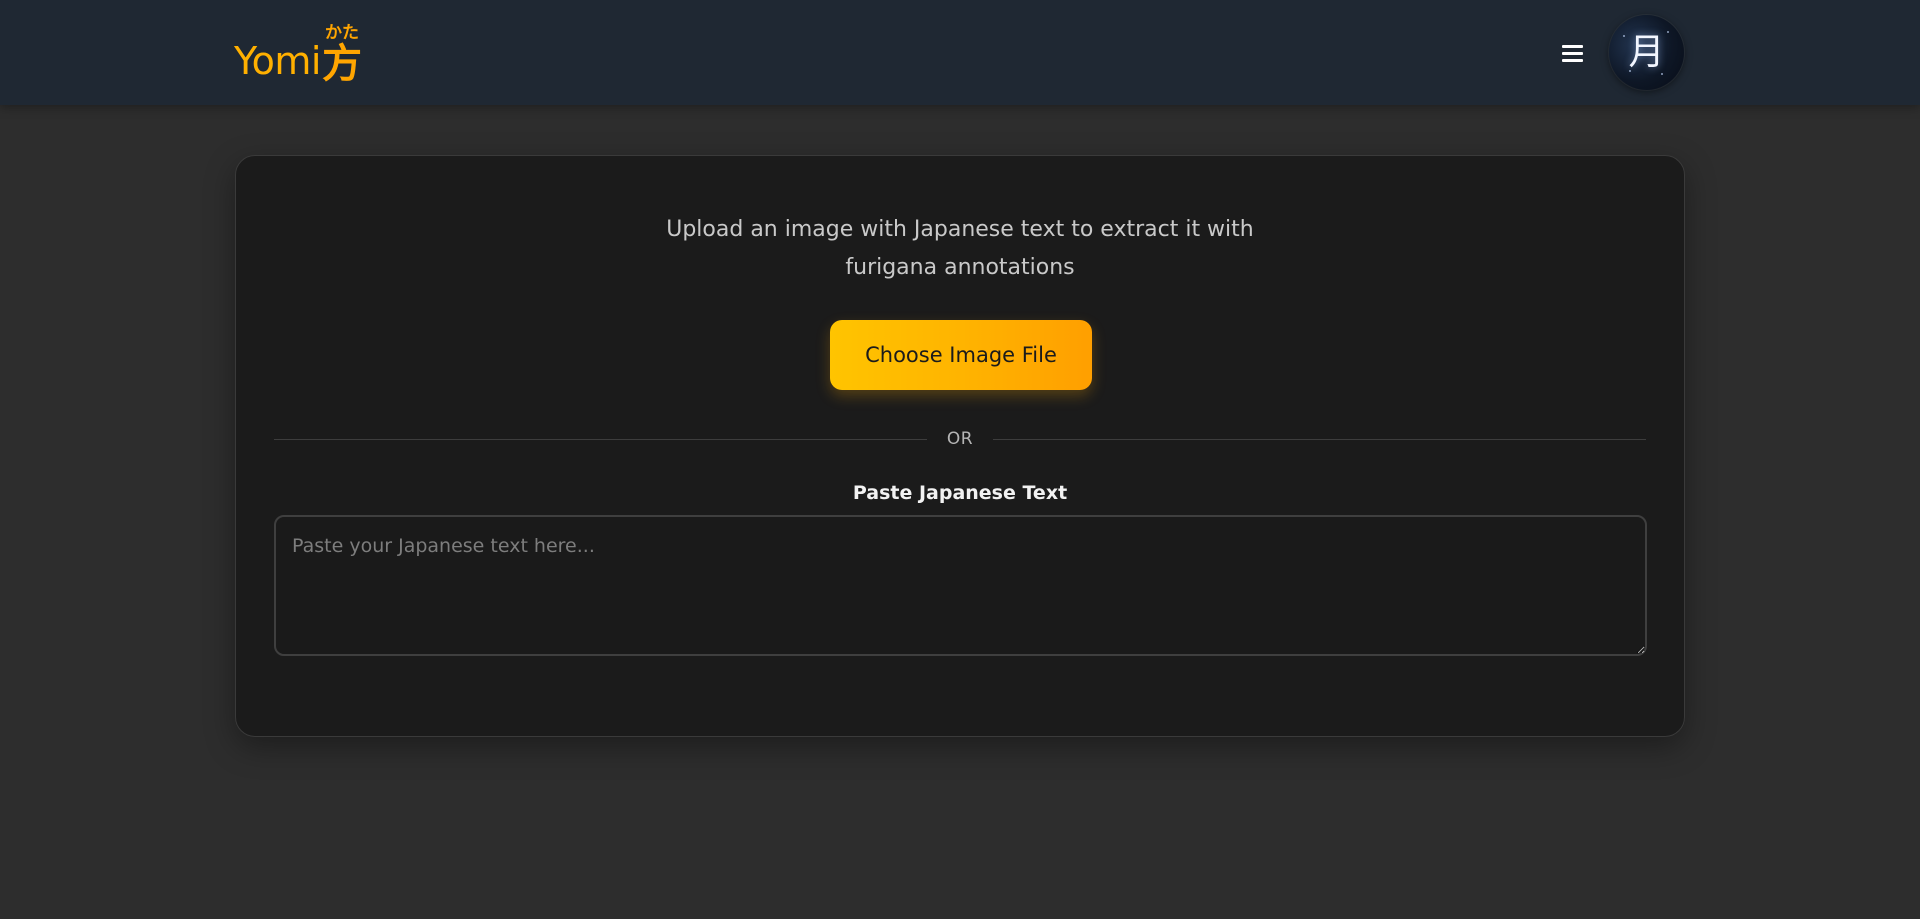  What do you see at coordinates (960, 52) in the screenshot?
I see `top-navbar: Yomi かた 方 月` at bounding box center [960, 52].